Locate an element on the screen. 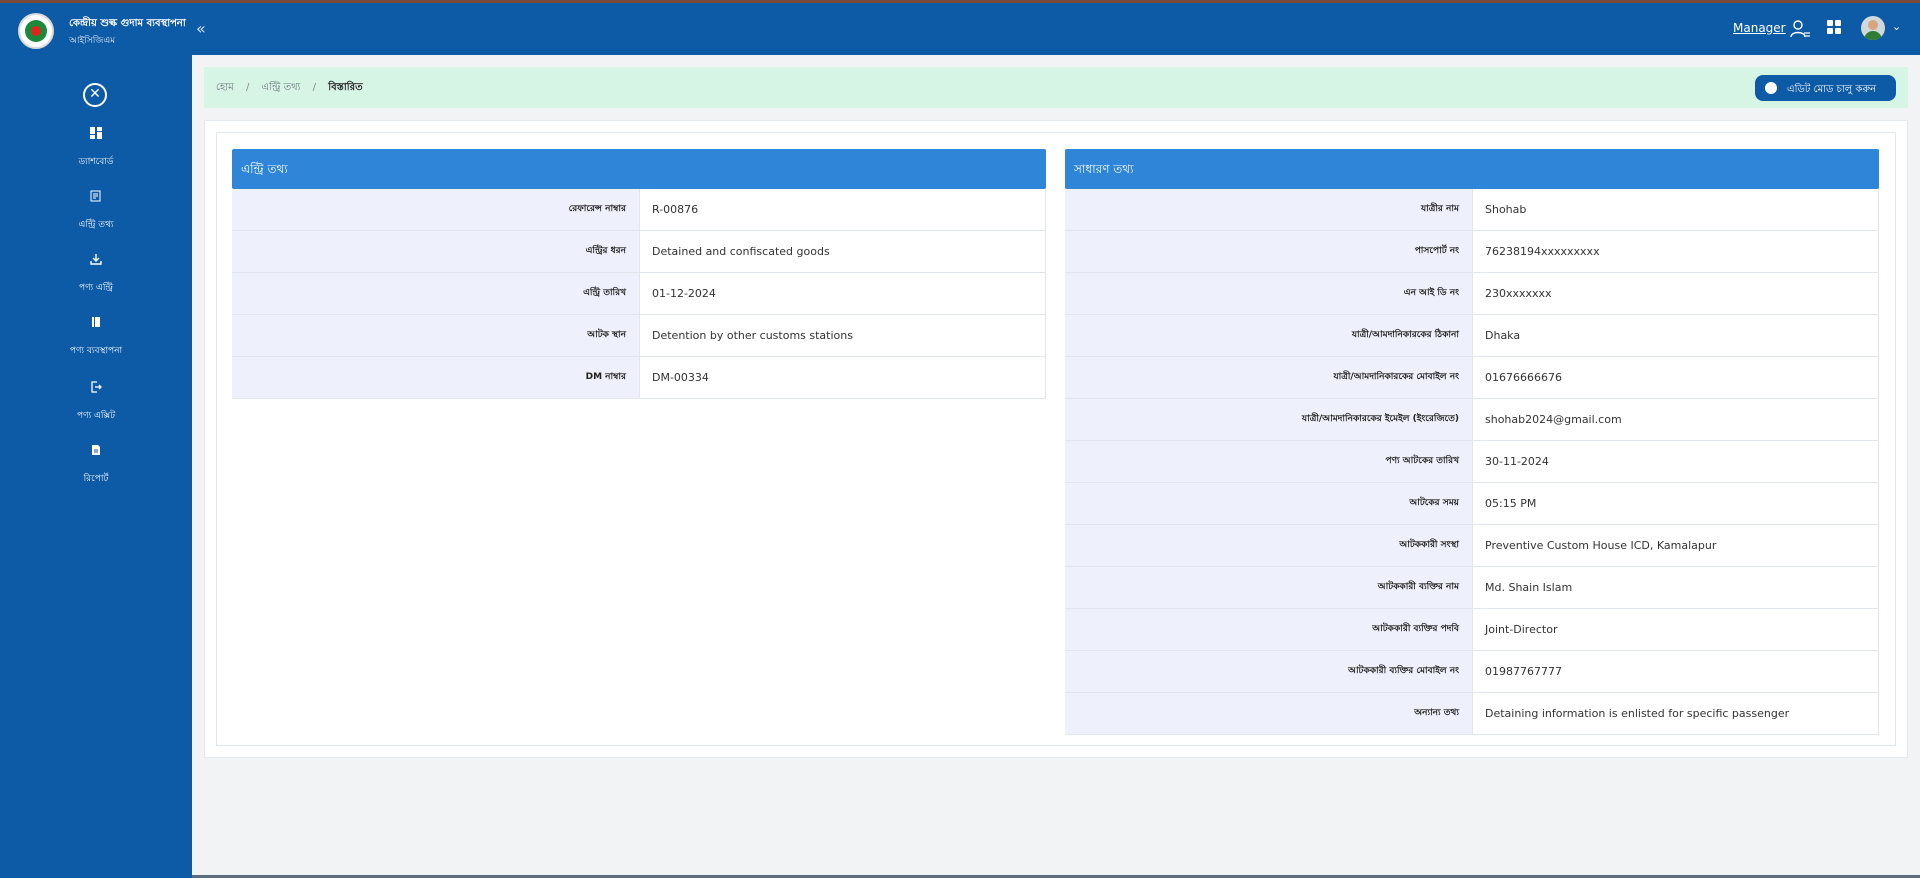 This screenshot has height=878, width=1920. edit-mode-toggle: এডিট মোড চালু করুন is located at coordinates (1825, 88).